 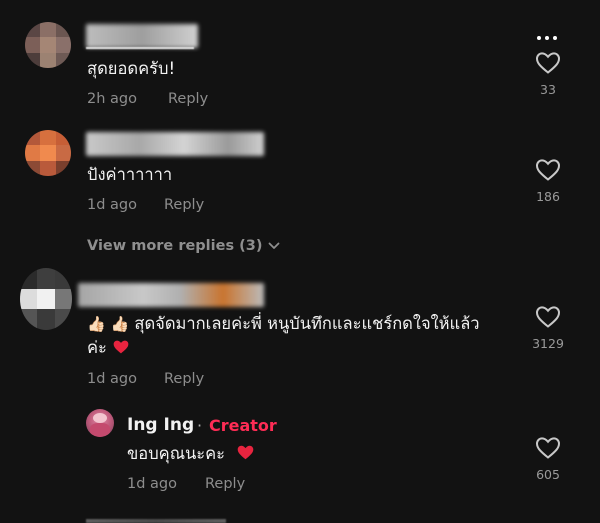 I want to click on reply-text: ขอบคุณนะคะ, so click(x=191, y=454).